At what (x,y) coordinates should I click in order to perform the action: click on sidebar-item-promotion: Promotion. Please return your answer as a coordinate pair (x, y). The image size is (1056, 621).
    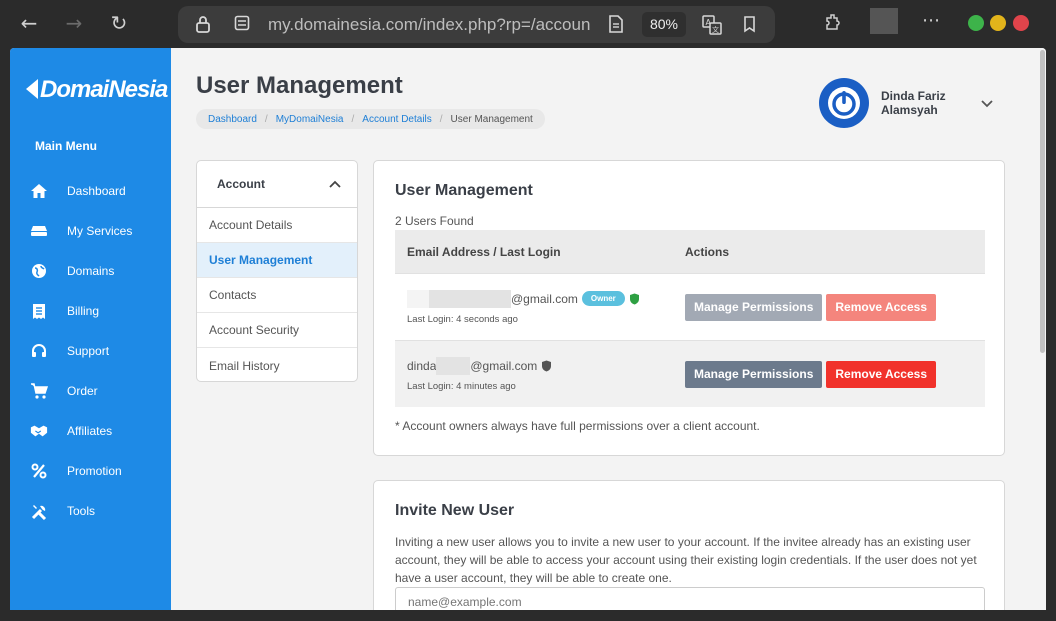
    Looking at the image, I should click on (90, 471).